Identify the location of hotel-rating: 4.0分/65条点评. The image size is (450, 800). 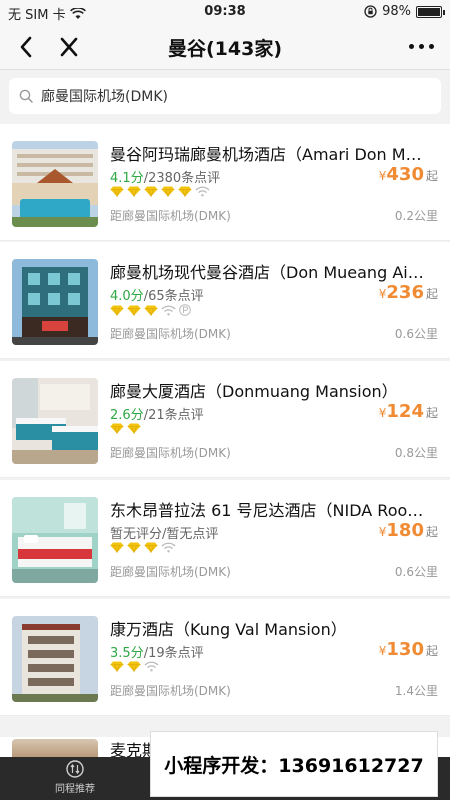
(157, 294).